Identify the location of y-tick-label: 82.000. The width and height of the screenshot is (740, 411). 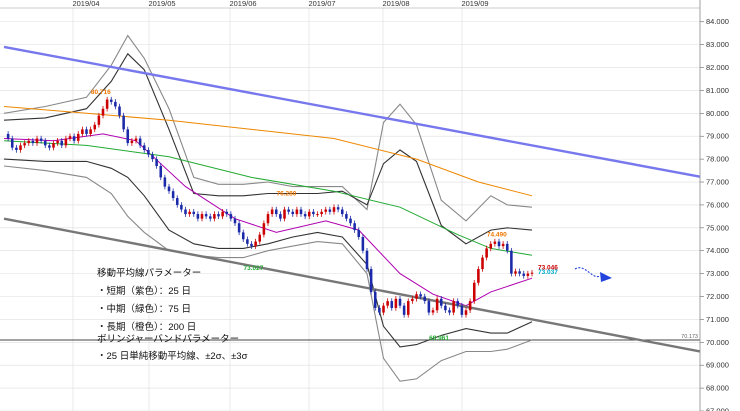
(717, 67).